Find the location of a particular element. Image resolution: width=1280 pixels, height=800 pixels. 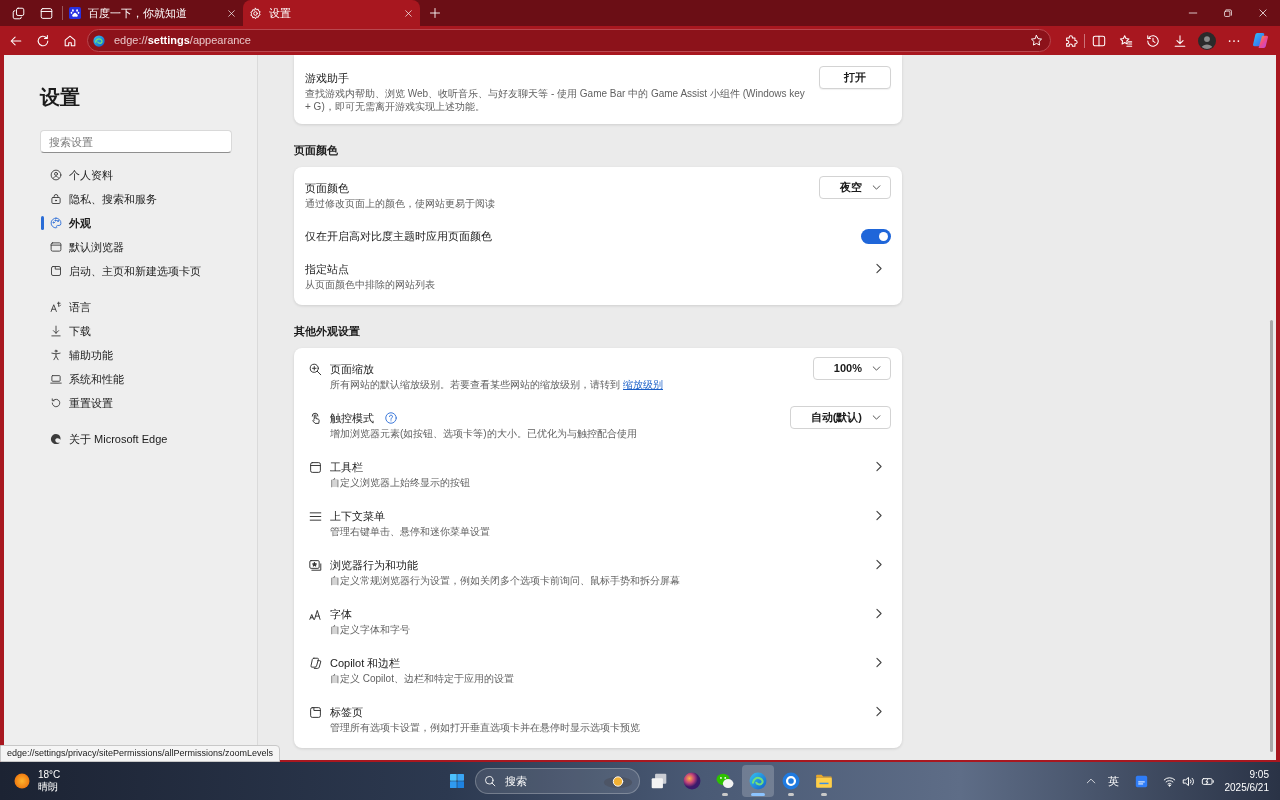

action-button: 打开 is located at coordinates (855, 77).